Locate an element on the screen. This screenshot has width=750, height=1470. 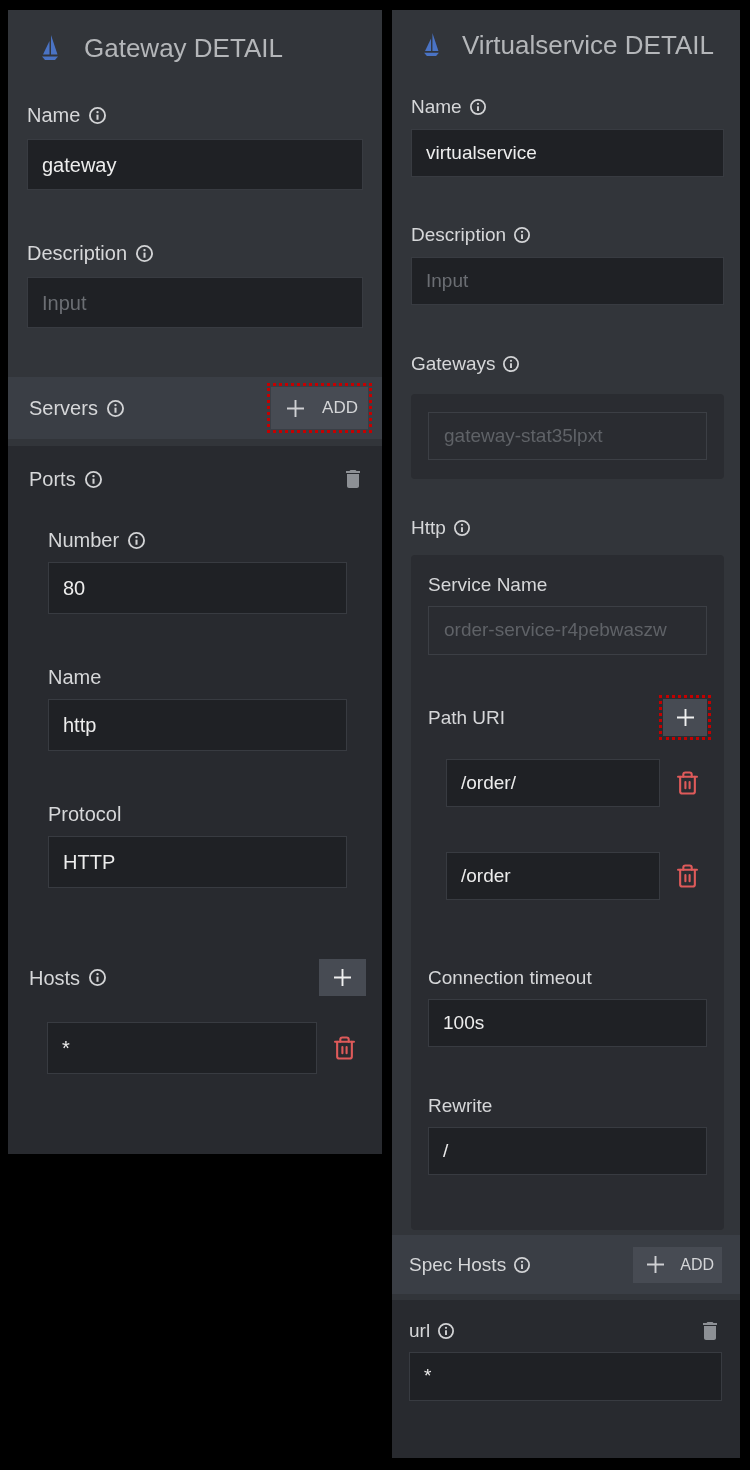
section-label: Gateways is located at coordinates (453, 364).